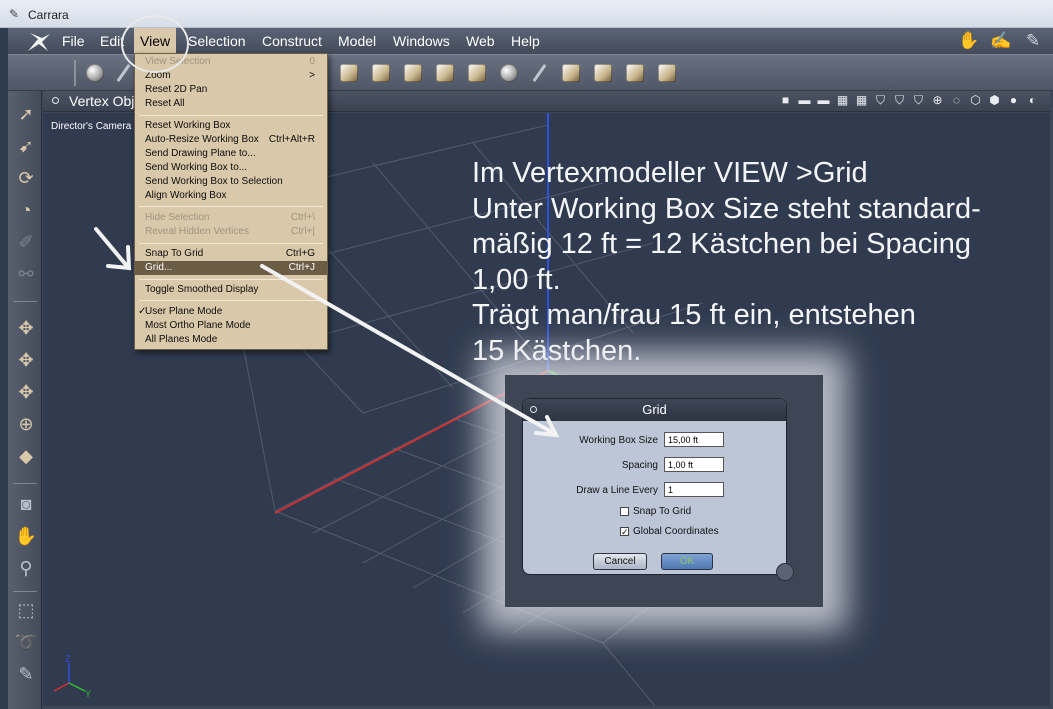 The height and width of the screenshot is (709, 1053). Describe the element at coordinates (231, 206) in the screenshot. I see `menu-separator` at that location.